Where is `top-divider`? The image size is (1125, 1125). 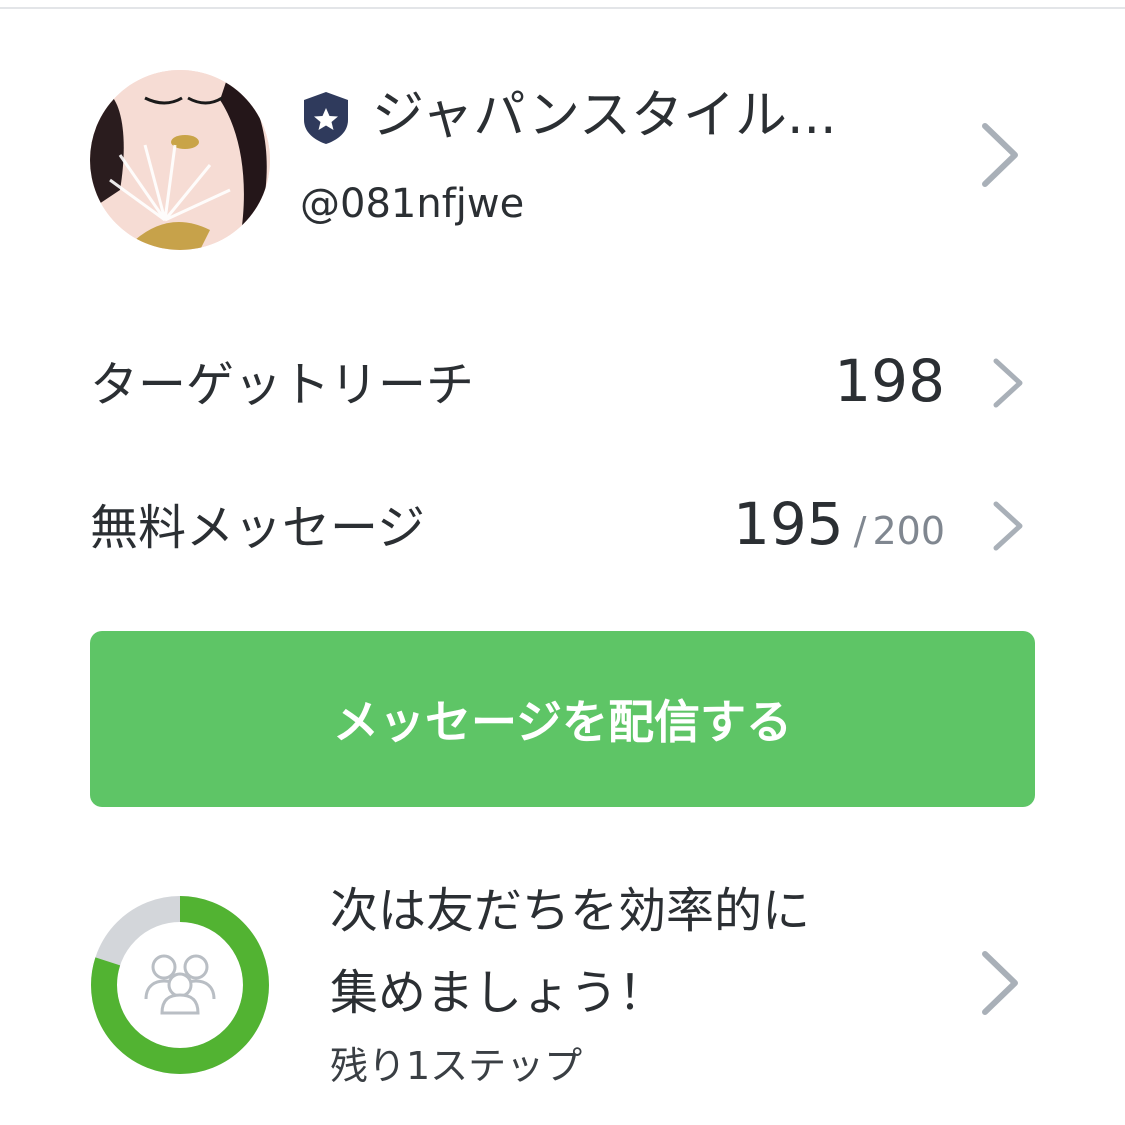
top-divider is located at coordinates (562, 8).